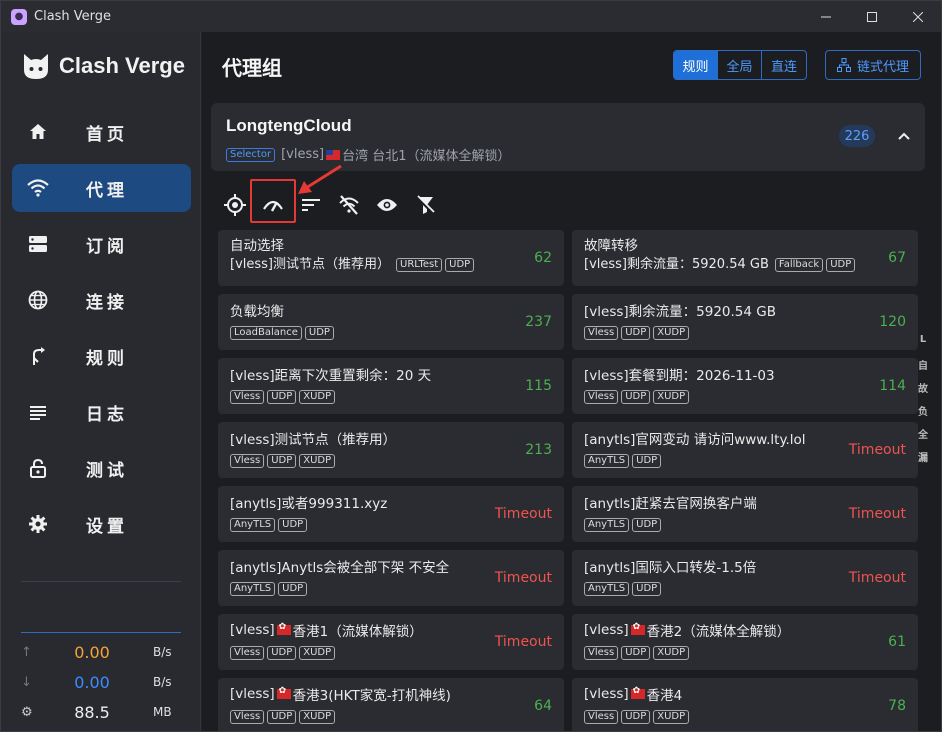  Describe the element at coordinates (333, 154) in the screenshot. I see `taiwan-flag-icon` at that location.